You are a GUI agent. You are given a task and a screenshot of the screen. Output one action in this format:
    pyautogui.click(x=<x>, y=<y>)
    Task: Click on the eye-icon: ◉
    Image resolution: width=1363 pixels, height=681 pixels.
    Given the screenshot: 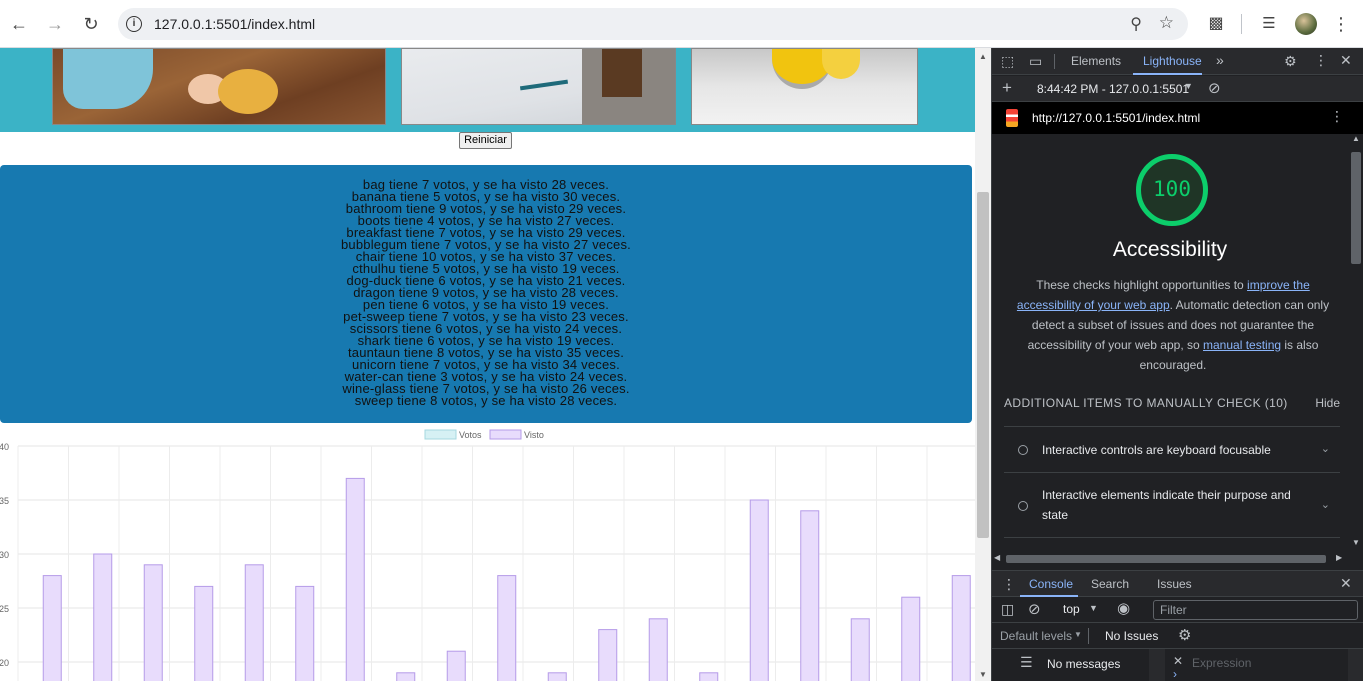 What is the action you would take?
    pyautogui.click(x=1123, y=608)
    